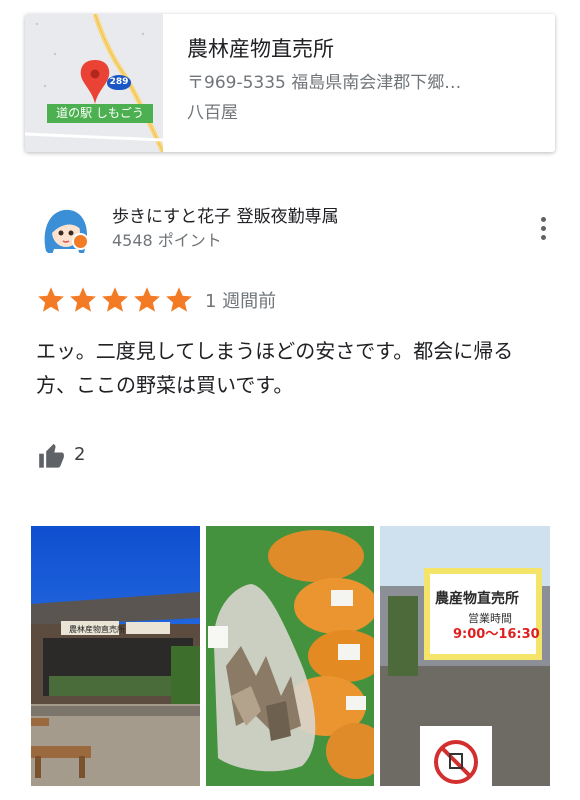  What do you see at coordinates (80, 241) in the screenshot?
I see `local-guide-badge-icon` at bounding box center [80, 241].